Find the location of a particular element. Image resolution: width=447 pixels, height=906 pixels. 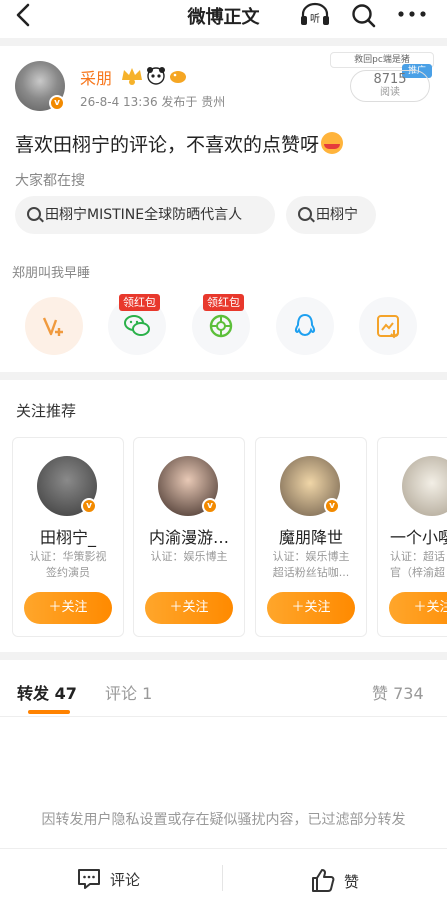

tab-divider is located at coordinates (223, 716).